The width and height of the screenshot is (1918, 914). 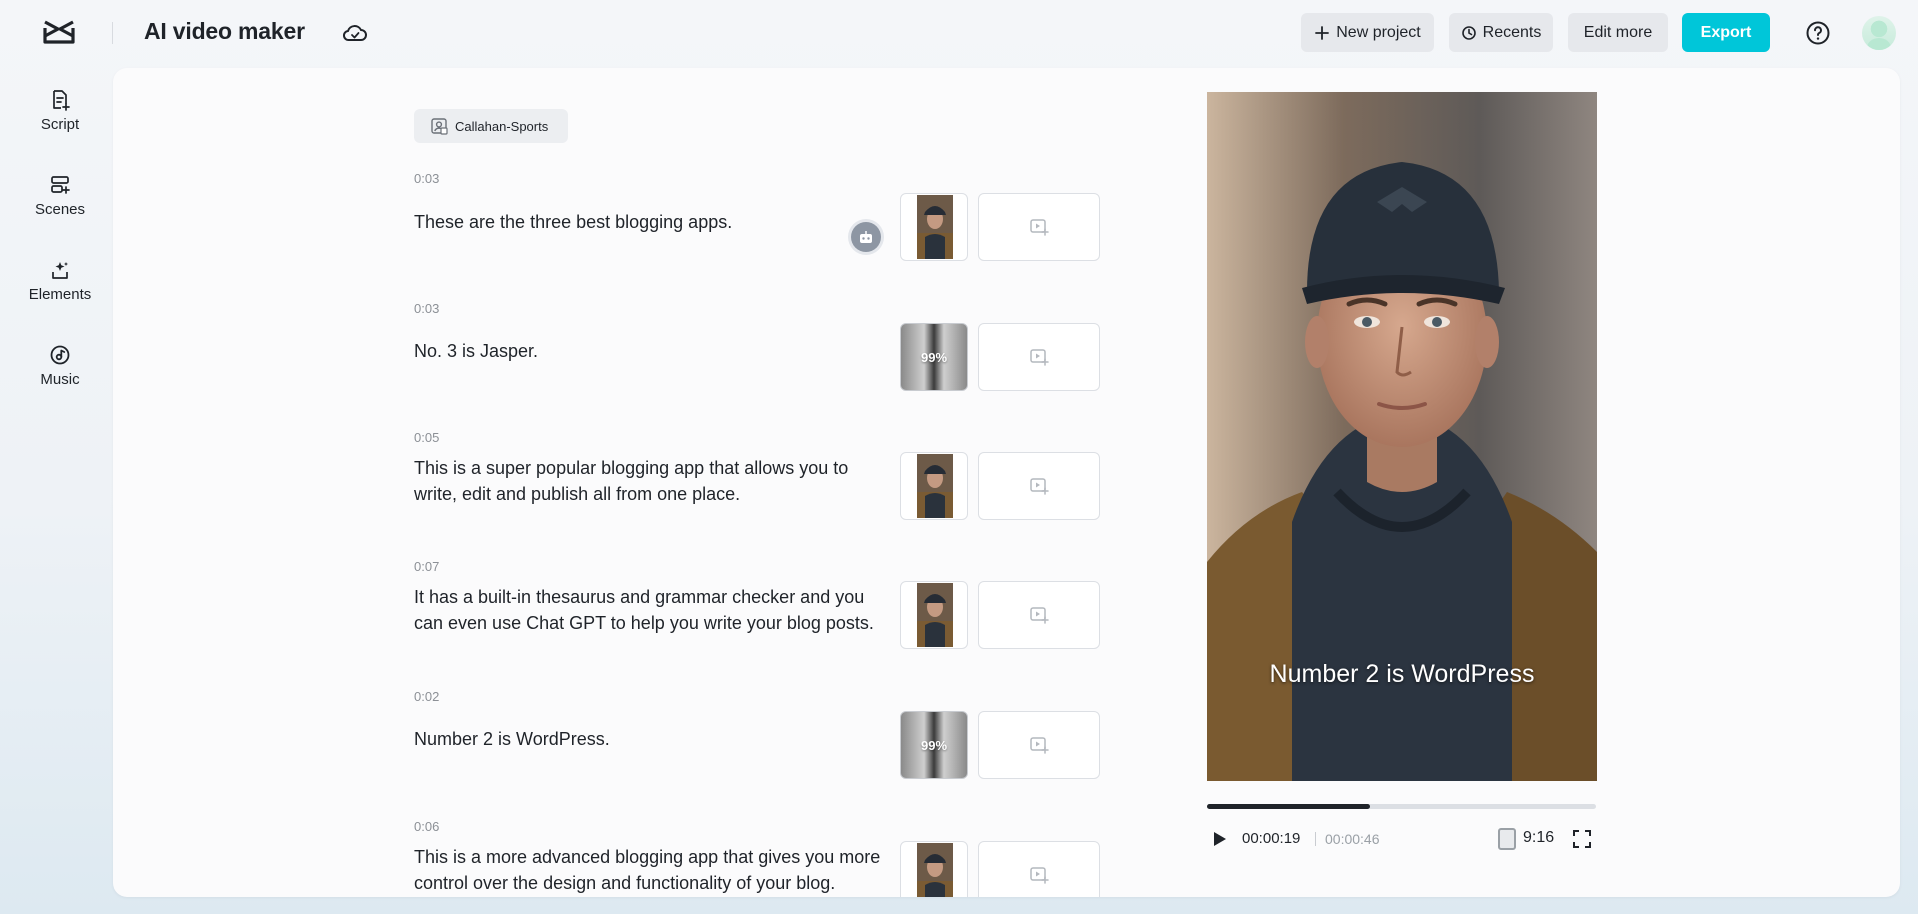 What do you see at coordinates (1538, 838) in the screenshot?
I see `aspect-ratio-label: 9:16` at bounding box center [1538, 838].